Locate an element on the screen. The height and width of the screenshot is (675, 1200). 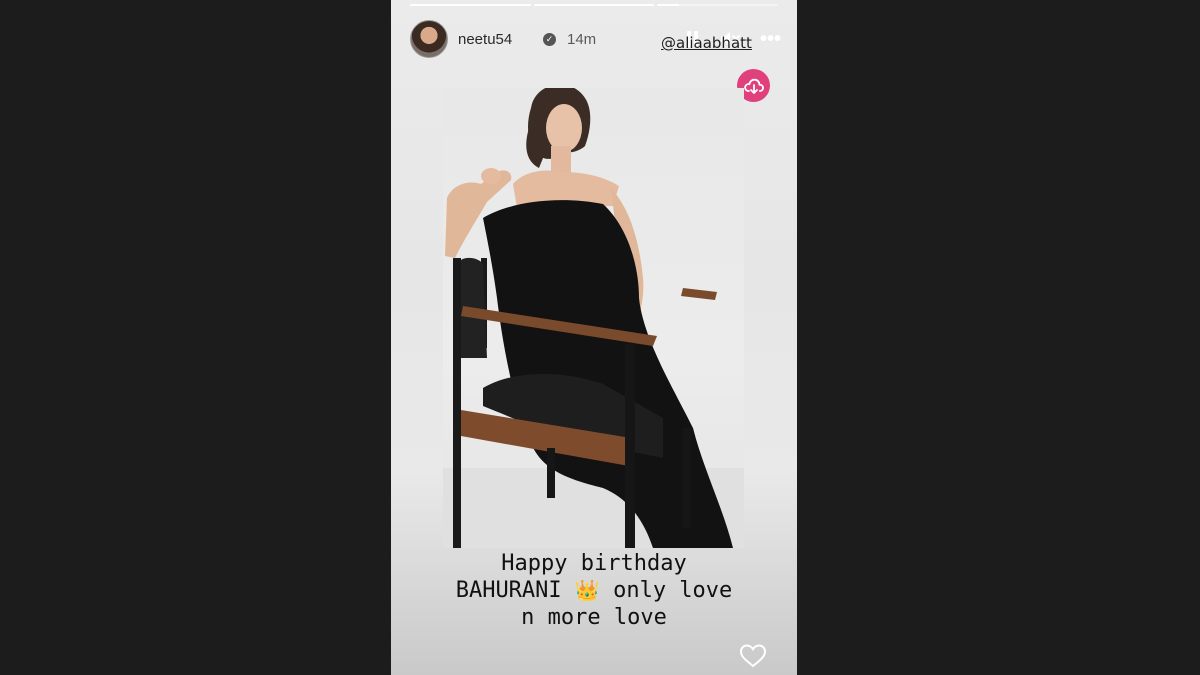
heart-outline-icon is located at coordinates (753, 656).